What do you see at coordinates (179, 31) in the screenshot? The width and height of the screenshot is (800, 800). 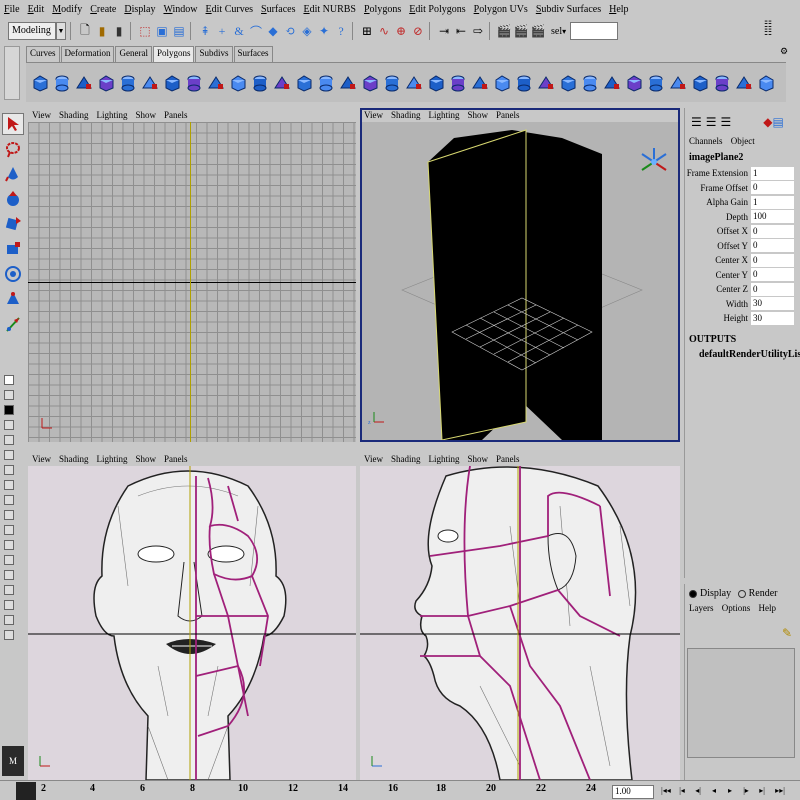 I see `select-component-icon: ▤` at bounding box center [179, 31].